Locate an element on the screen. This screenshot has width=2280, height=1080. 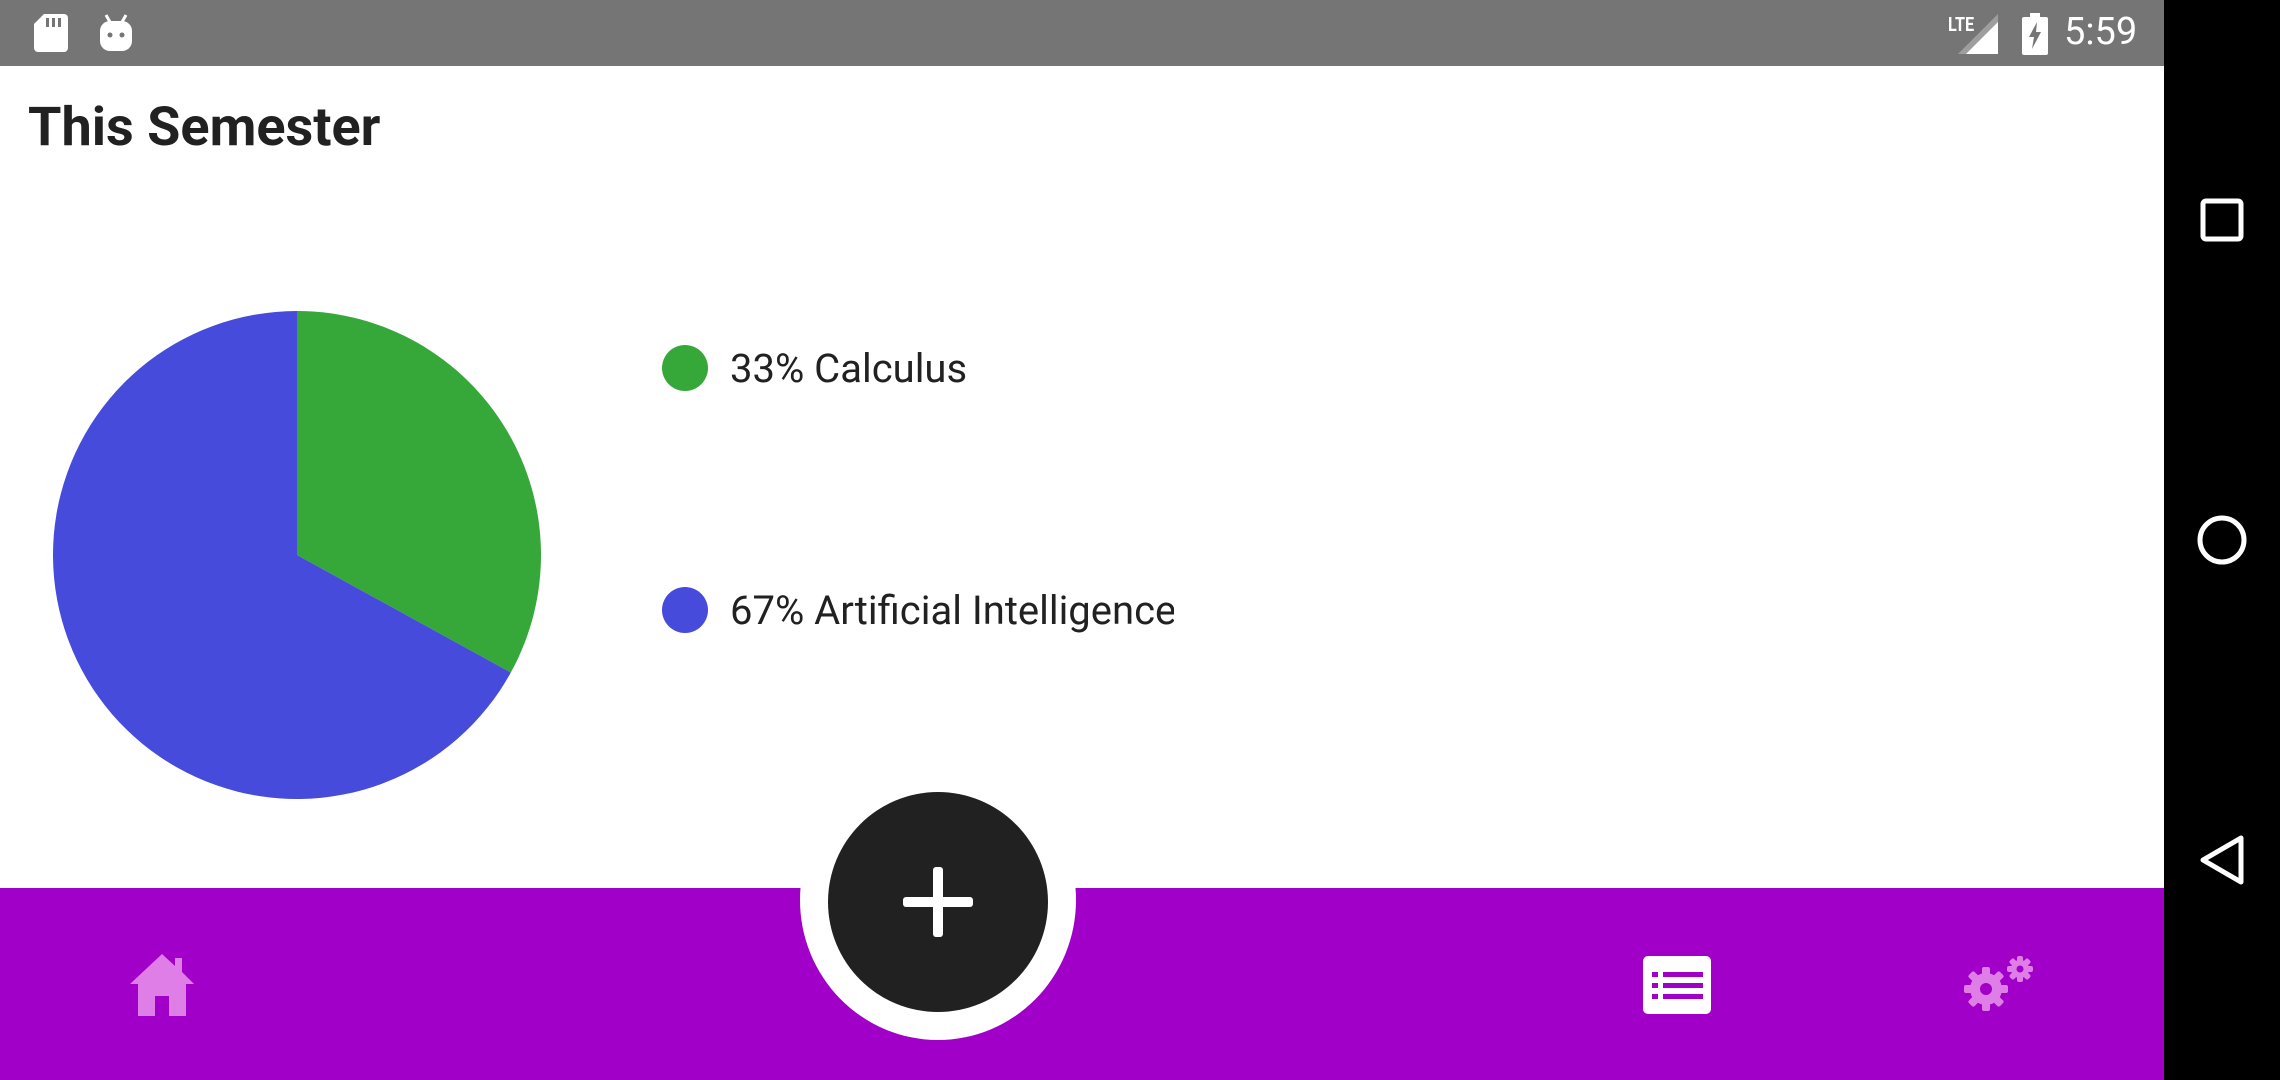
system-nav-bar is located at coordinates (2222, 540).